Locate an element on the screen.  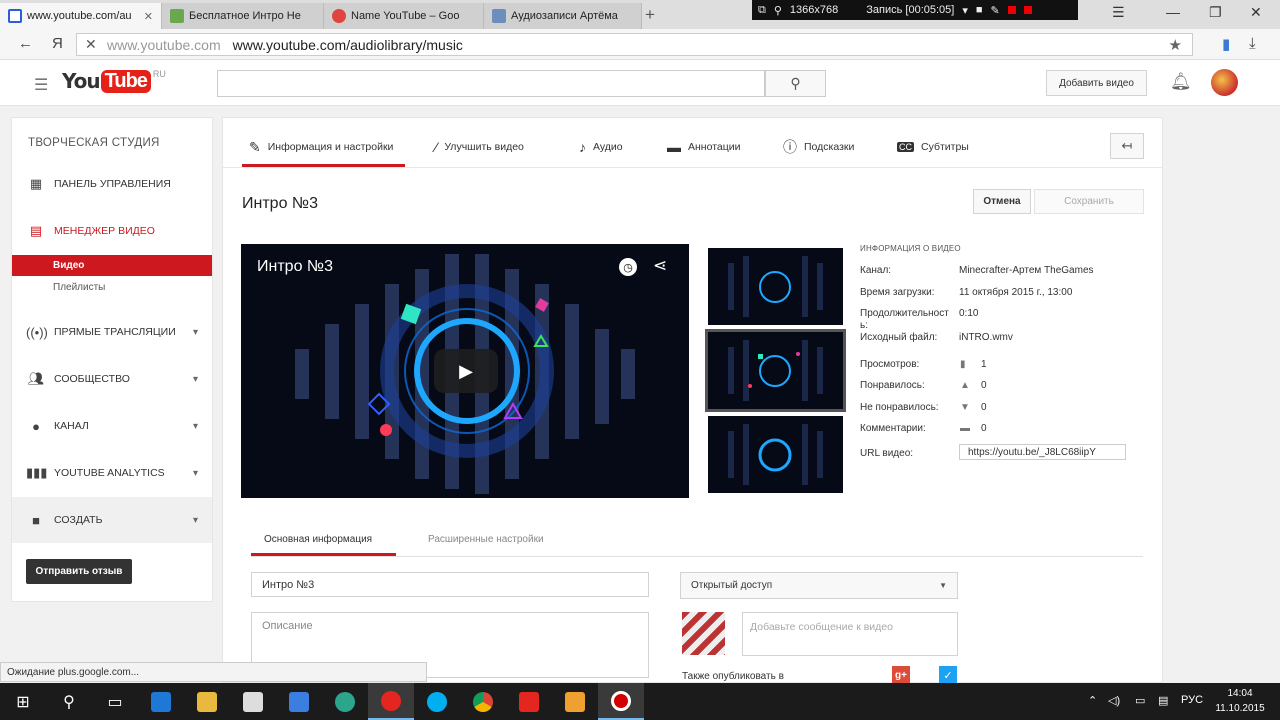
sidebar-item-video-manager: ▤ МЕНЕДЖЕР ВИДЕО is located at coordinates (112, 231).